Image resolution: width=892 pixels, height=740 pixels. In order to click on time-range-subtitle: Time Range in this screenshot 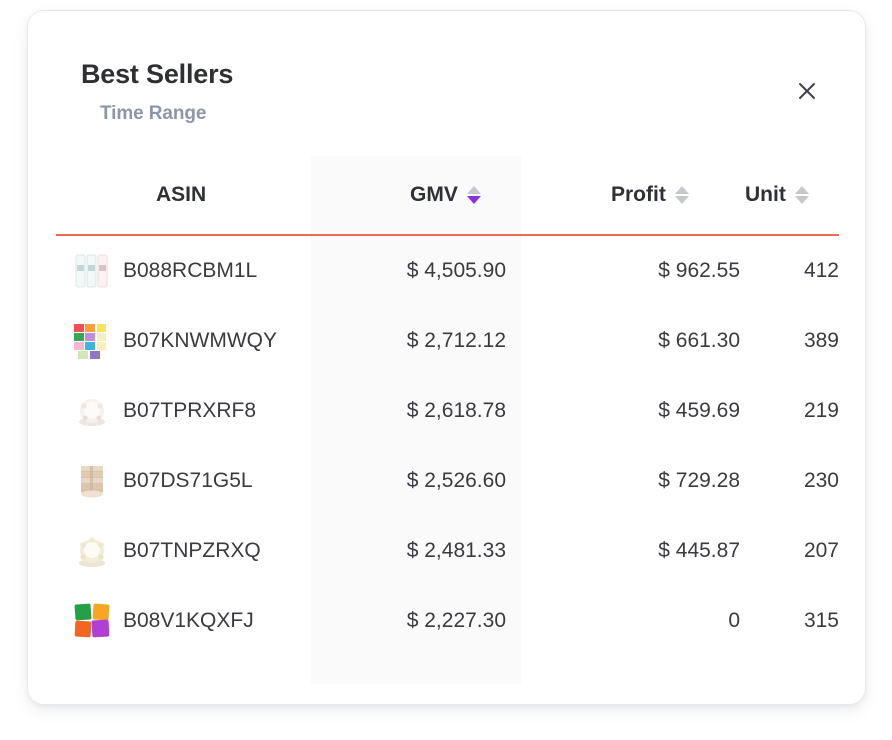, I will do `click(153, 114)`.